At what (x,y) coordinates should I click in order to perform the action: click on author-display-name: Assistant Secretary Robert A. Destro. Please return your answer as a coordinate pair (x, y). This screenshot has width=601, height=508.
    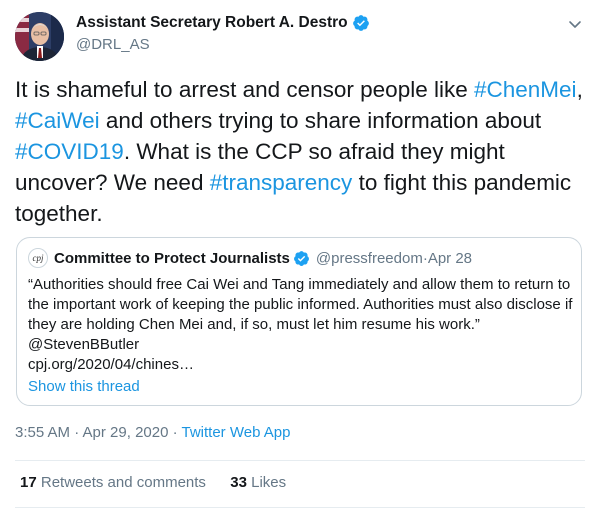
    Looking at the image, I should click on (212, 23).